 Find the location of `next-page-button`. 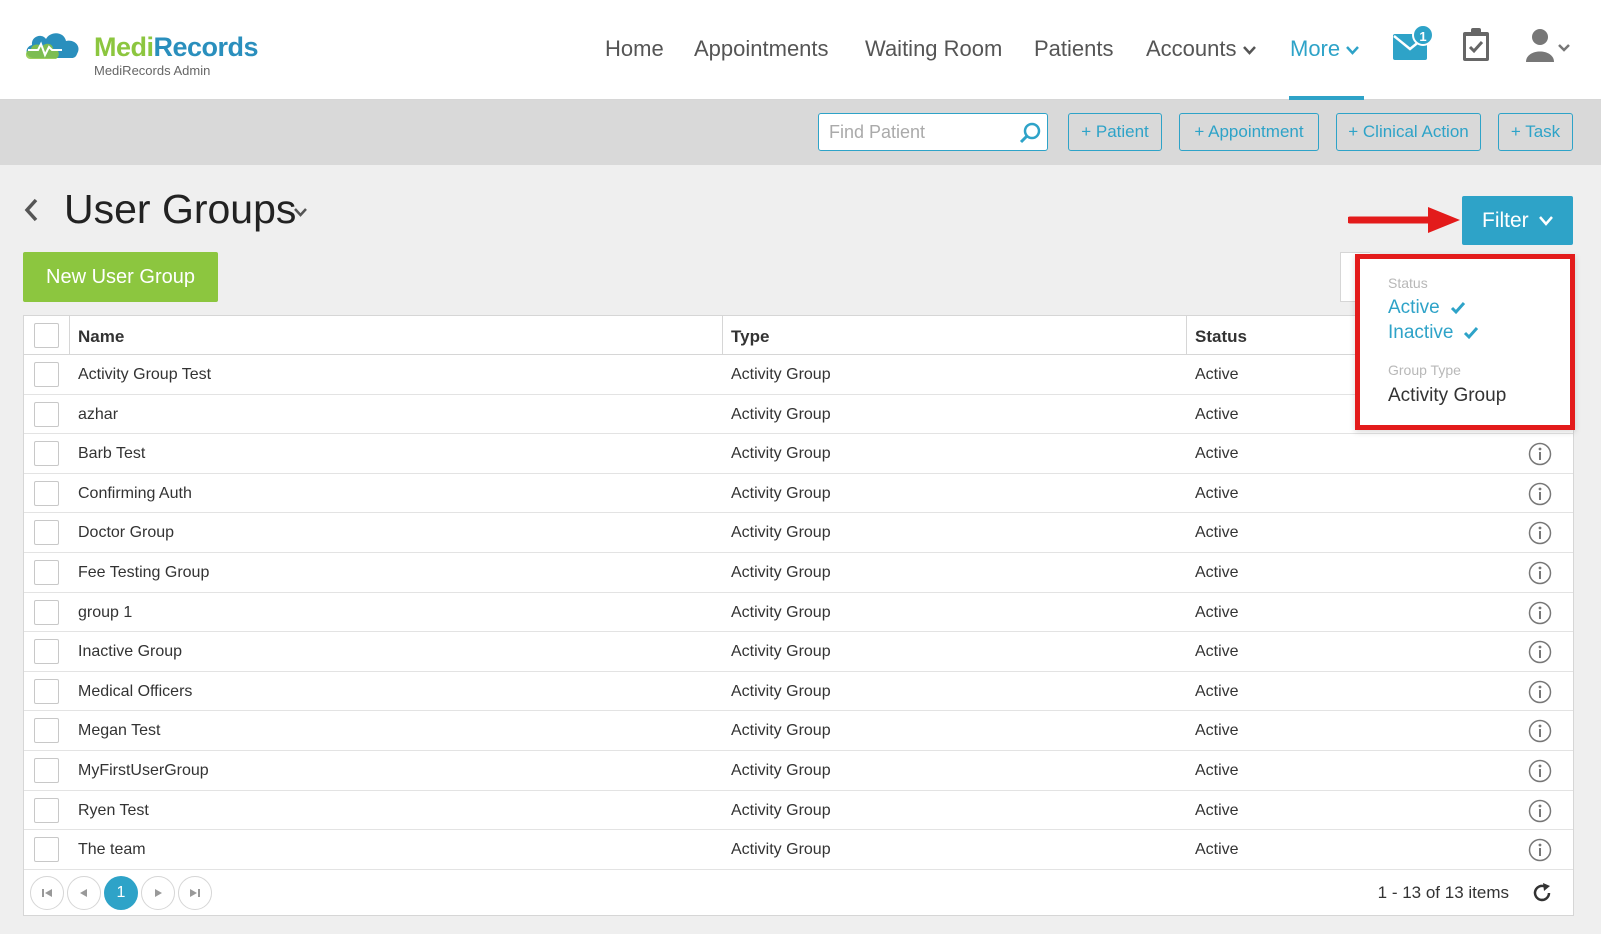

next-page-button is located at coordinates (158, 893).